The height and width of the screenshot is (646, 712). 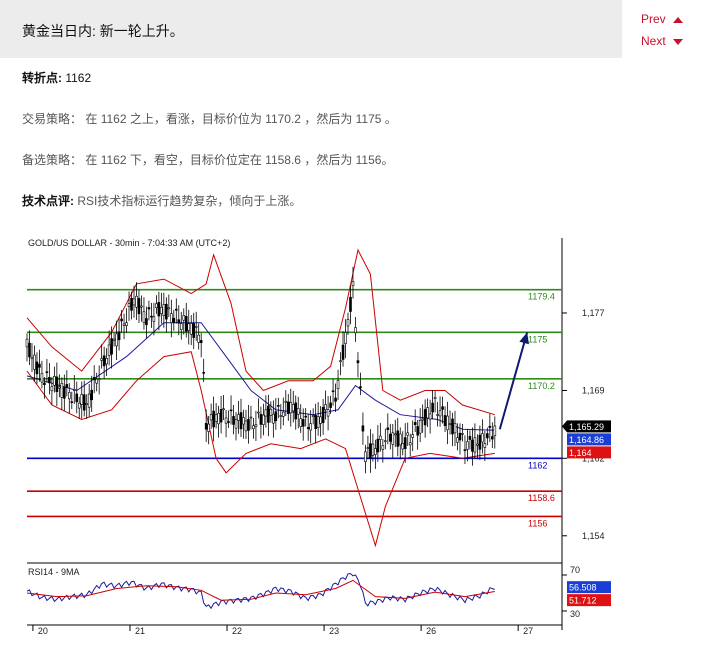 What do you see at coordinates (662, 41) in the screenshot?
I see `next-link: Next` at bounding box center [662, 41].